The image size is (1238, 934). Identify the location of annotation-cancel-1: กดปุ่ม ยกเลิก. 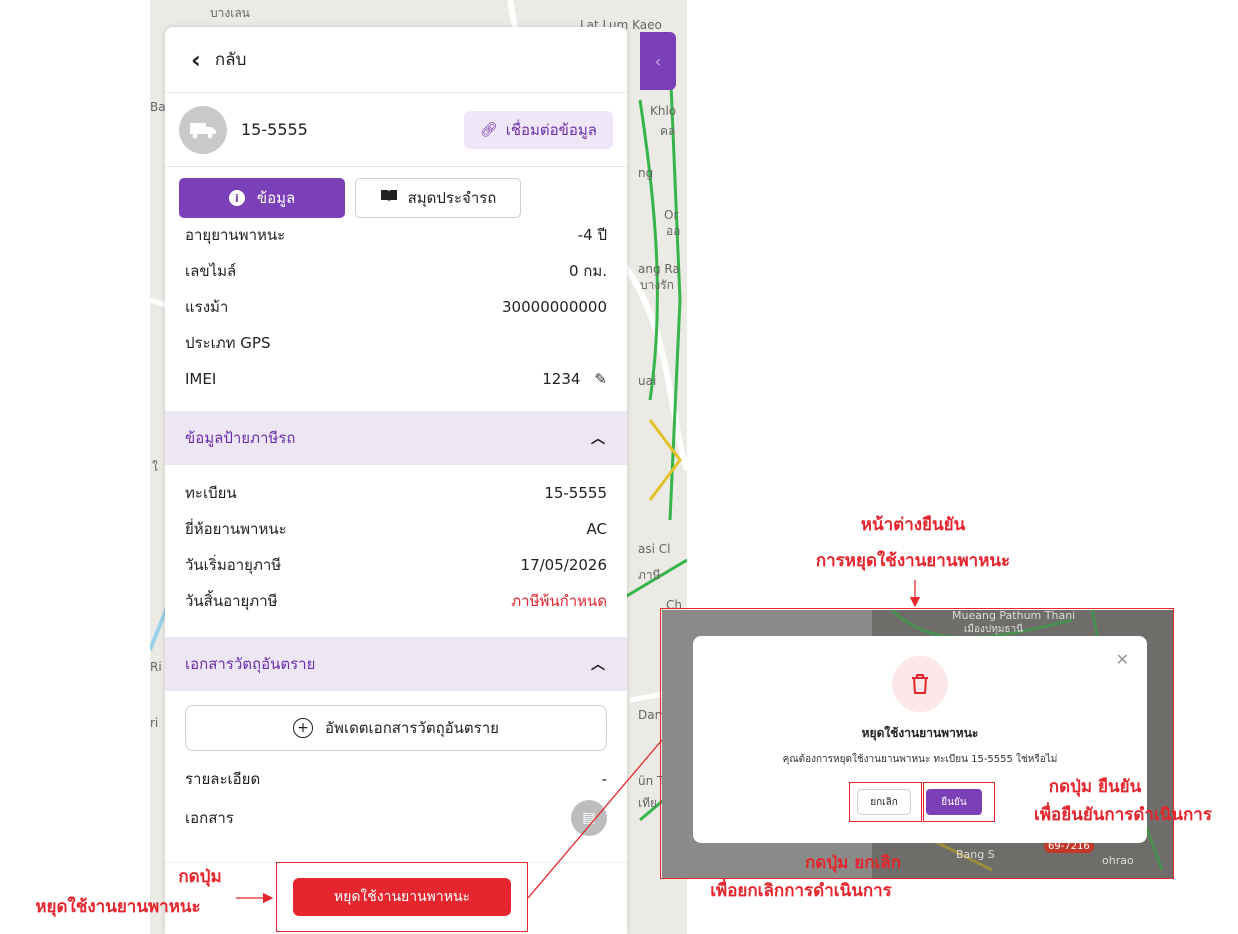
(853, 863).